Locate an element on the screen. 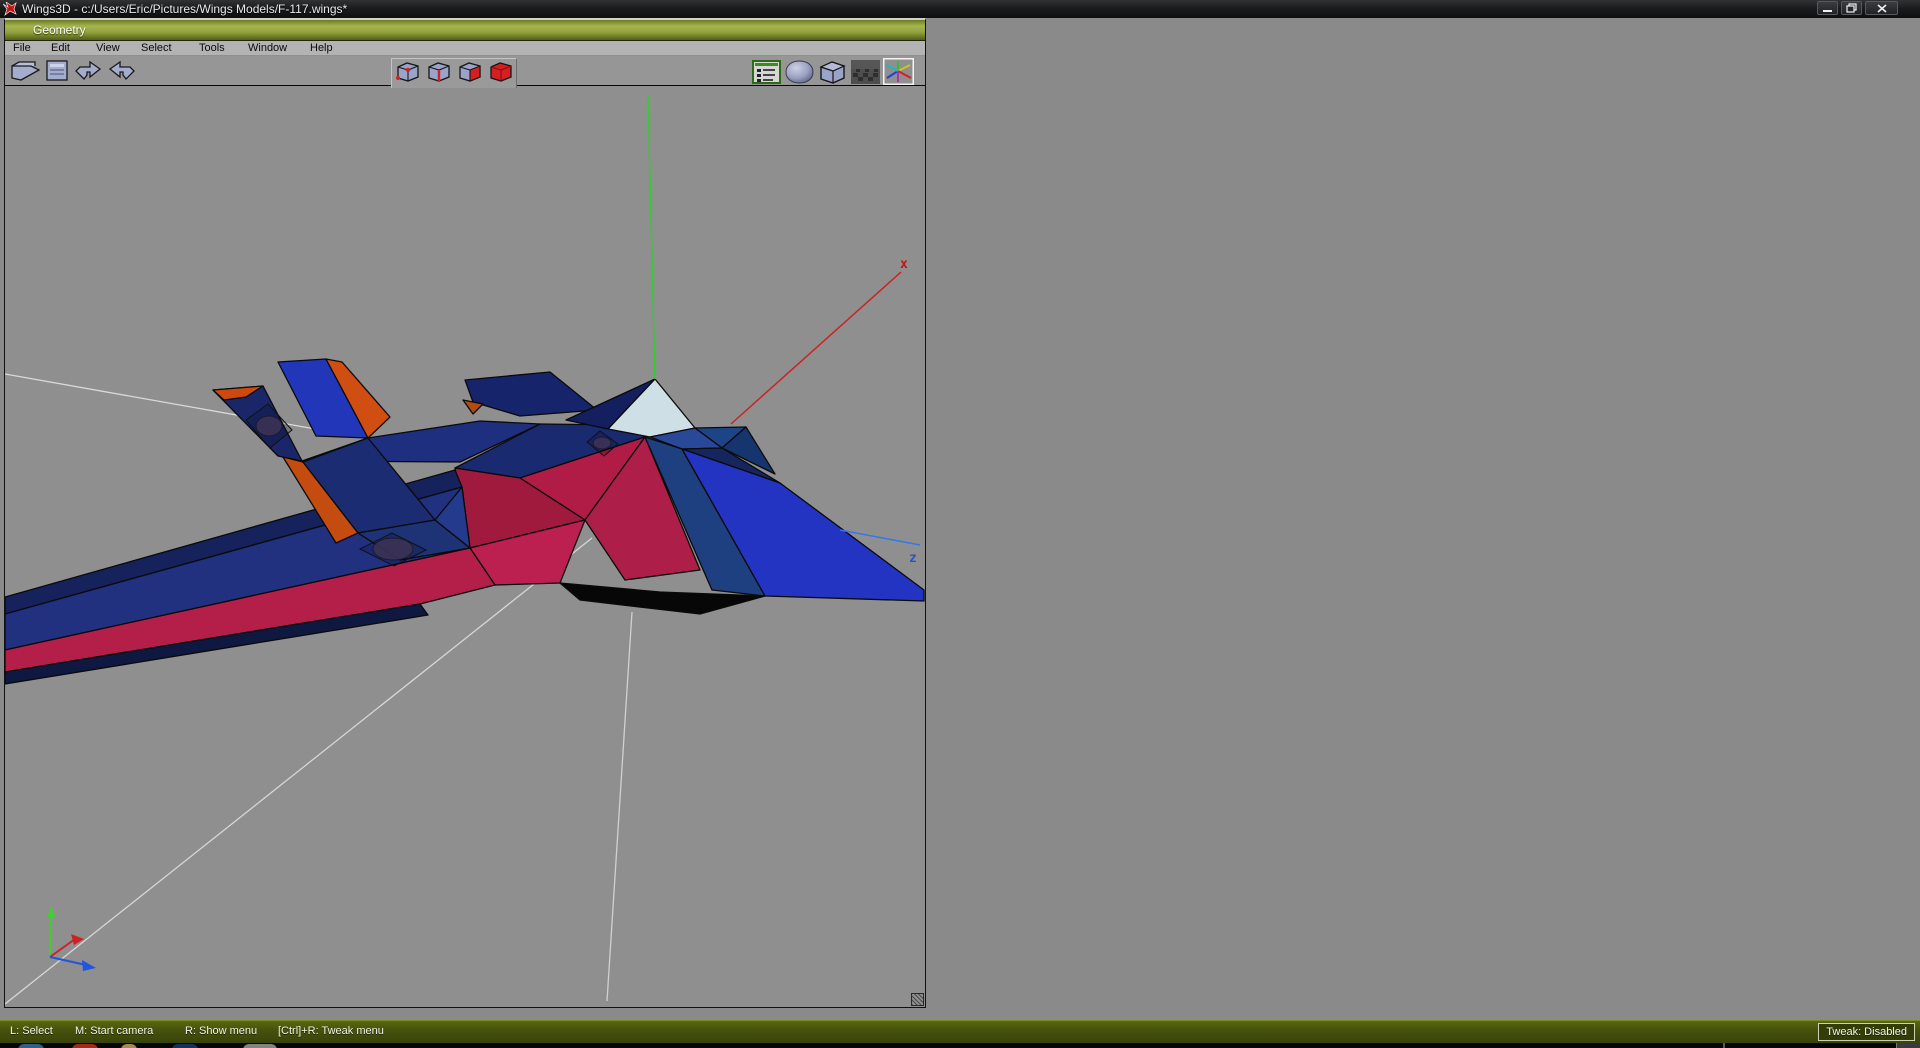 This screenshot has width=1920, height=1048. toolbar is located at coordinates (465, 73).